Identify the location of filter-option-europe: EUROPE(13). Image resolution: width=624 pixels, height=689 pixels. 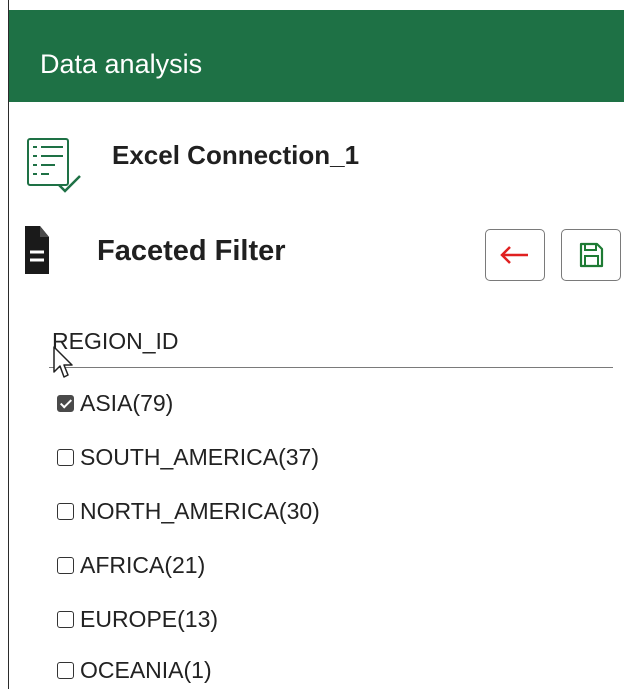
(137, 619).